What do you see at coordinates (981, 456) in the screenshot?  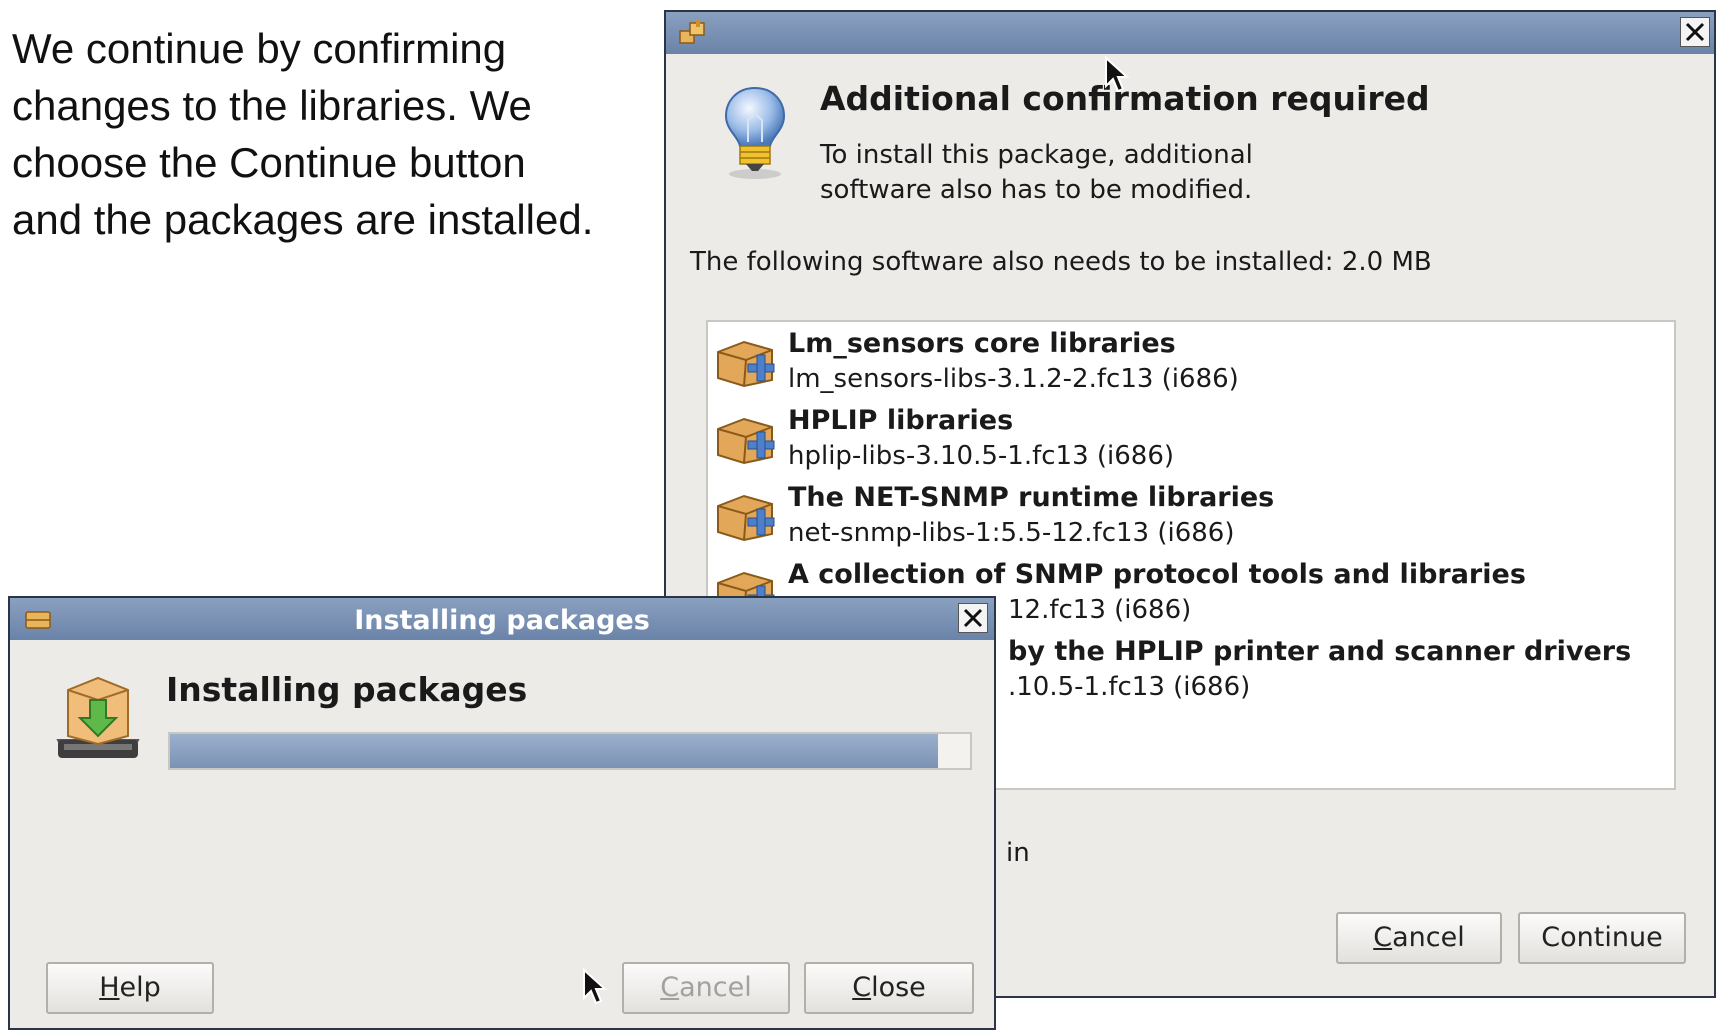 I see `package-version: hplip-libs-3.10.5-1.fc13 (i686)` at bounding box center [981, 456].